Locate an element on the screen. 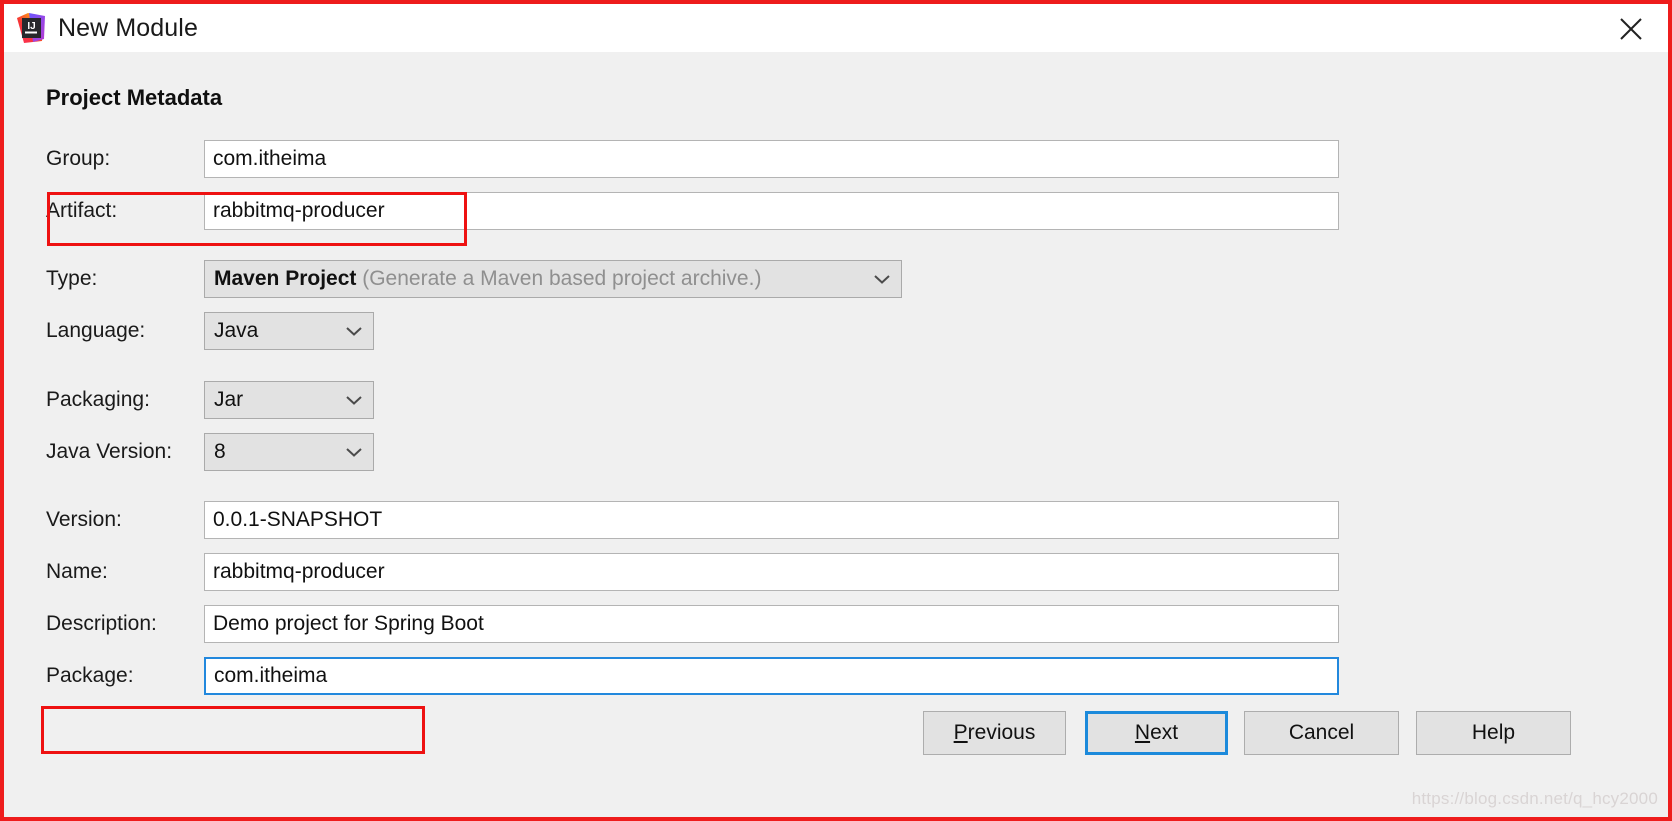 Image resolution: width=1672 pixels, height=821 pixels. next-button: Next is located at coordinates (1156, 733).